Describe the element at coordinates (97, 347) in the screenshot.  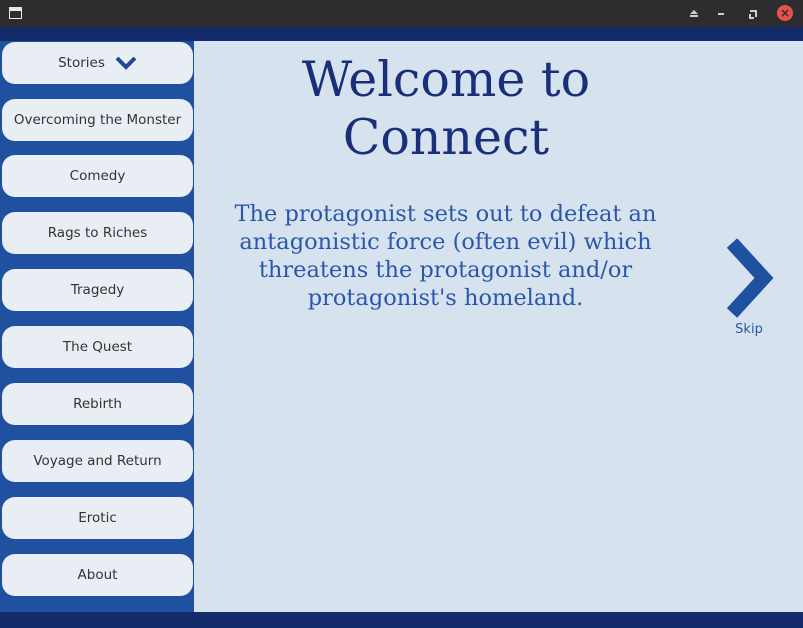
I see `sidebar-item-the-quest: The Quest` at that location.